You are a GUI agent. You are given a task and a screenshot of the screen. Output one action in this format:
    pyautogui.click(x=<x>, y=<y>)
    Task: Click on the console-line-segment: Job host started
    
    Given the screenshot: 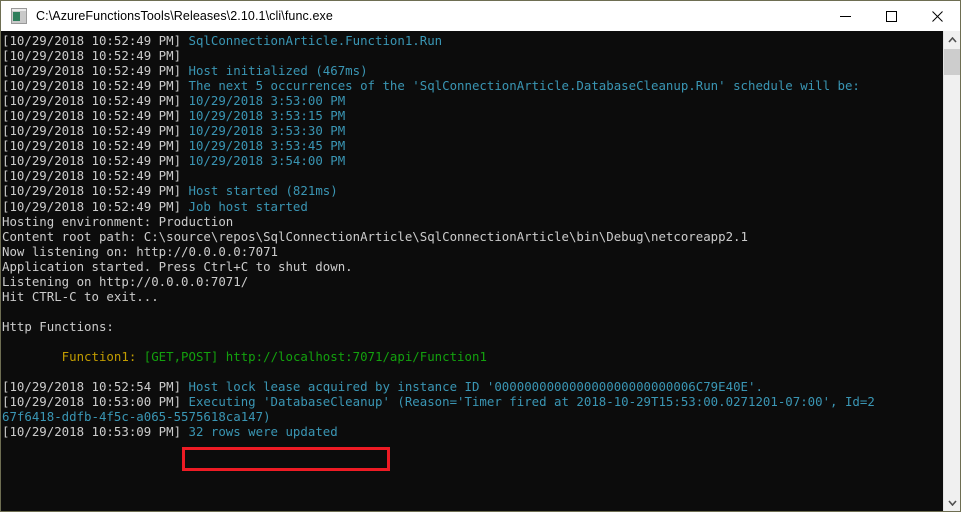 What is the action you would take?
    pyautogui.click(x=248, y=206)
    